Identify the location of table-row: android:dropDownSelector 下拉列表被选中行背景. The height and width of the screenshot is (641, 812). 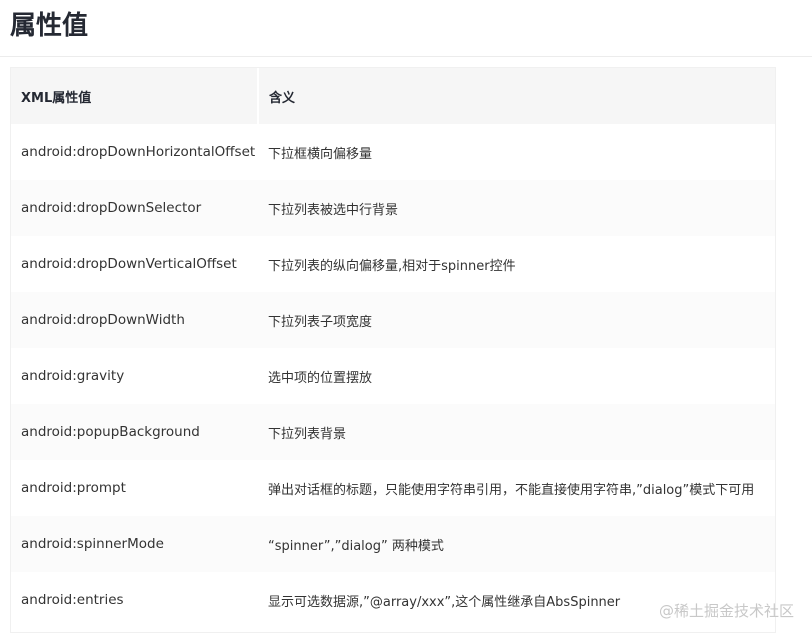
(393, 208).